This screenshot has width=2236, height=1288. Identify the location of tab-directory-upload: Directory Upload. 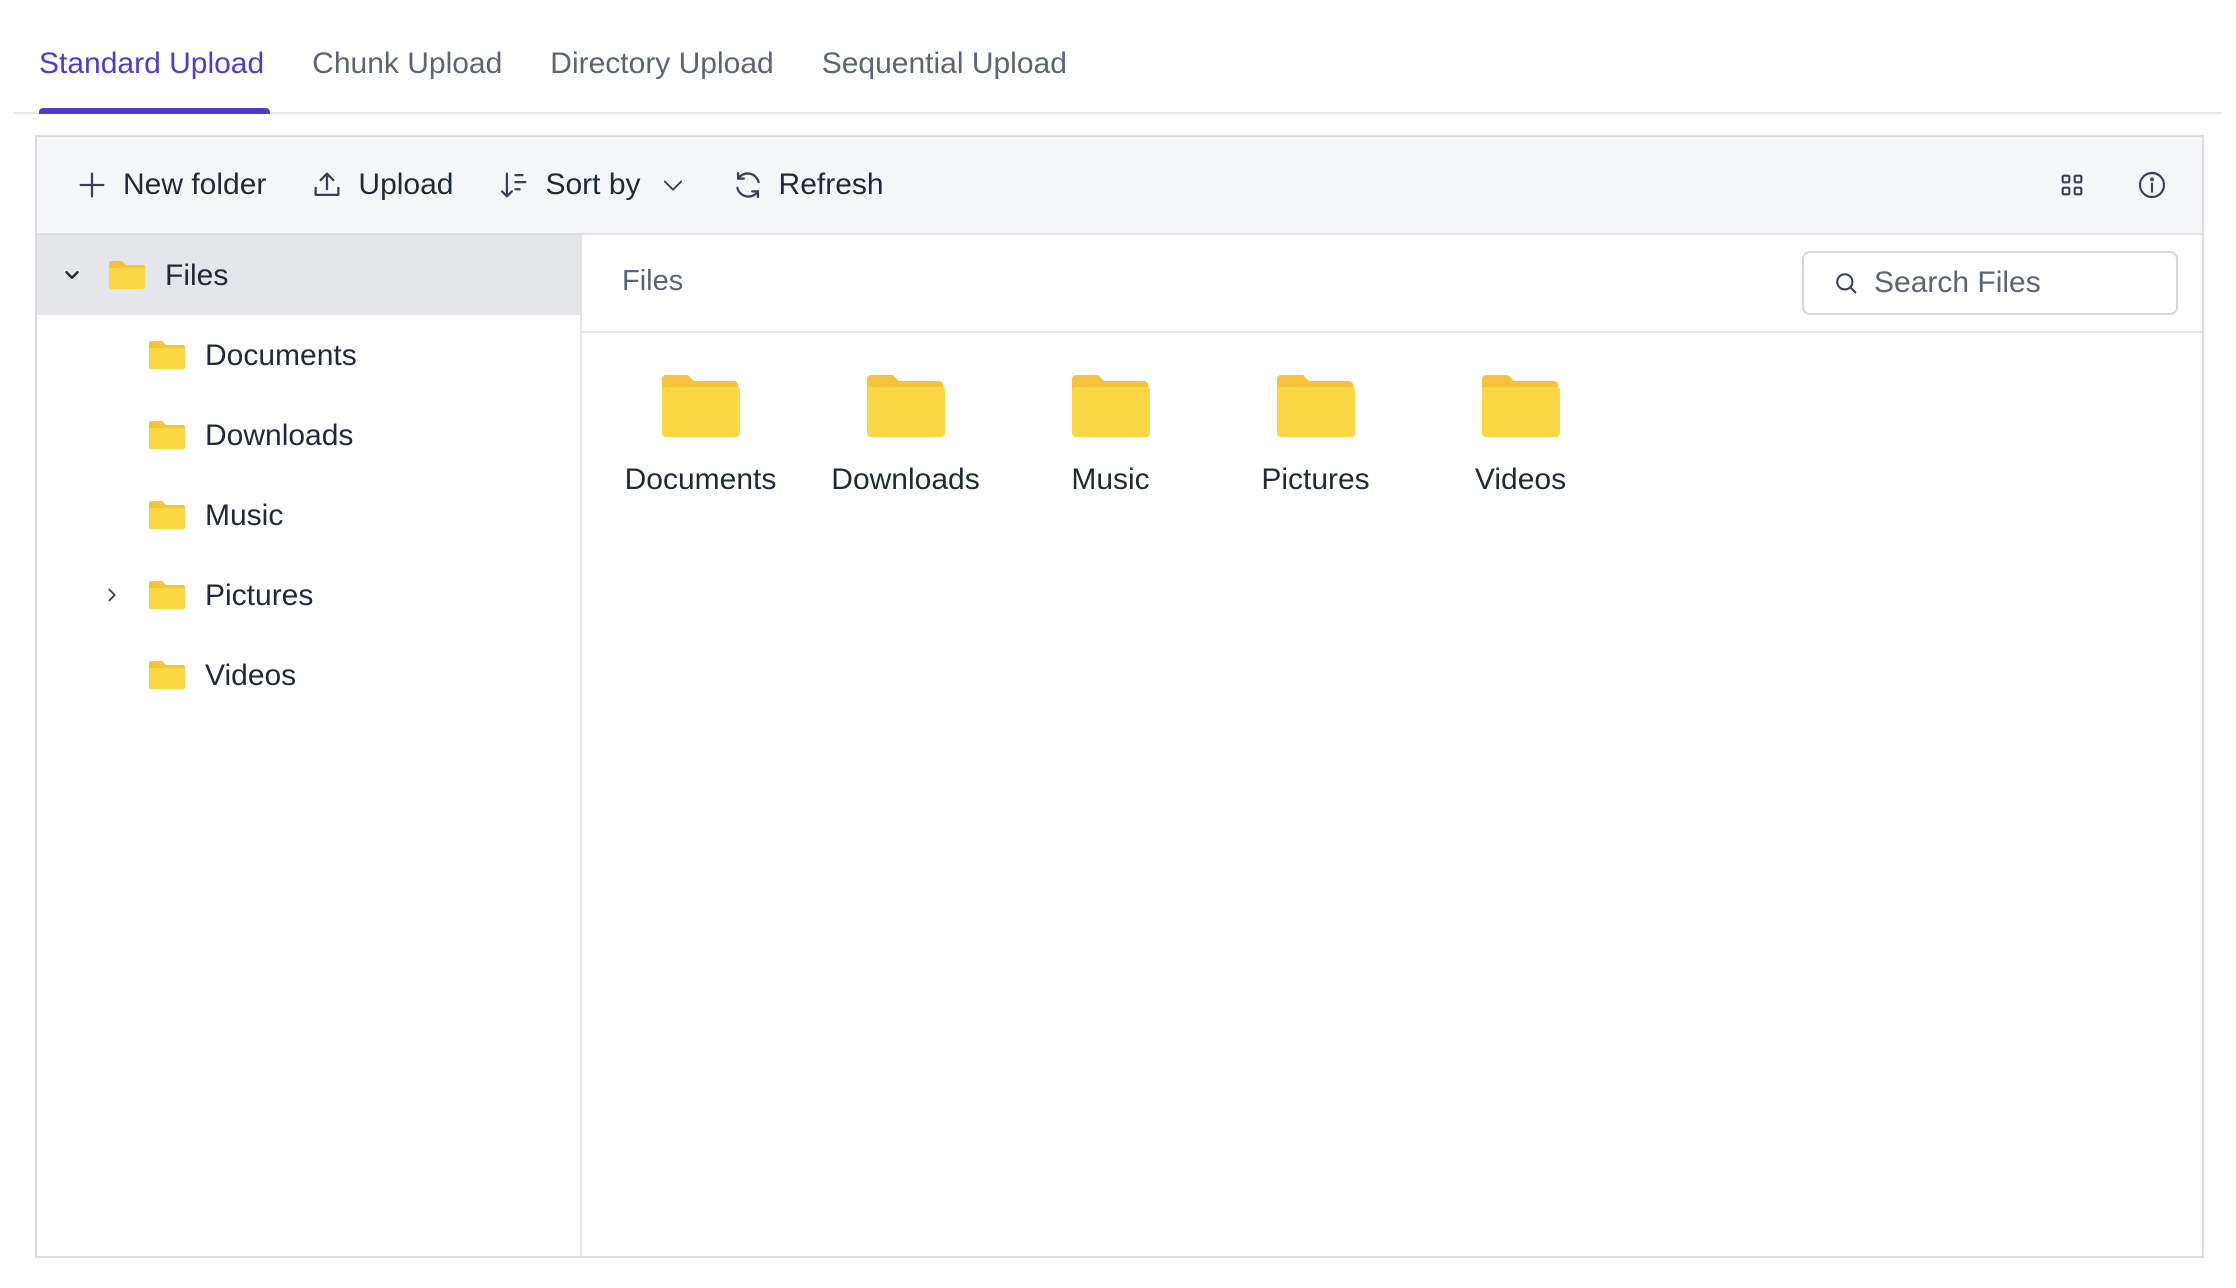
(661, 56).